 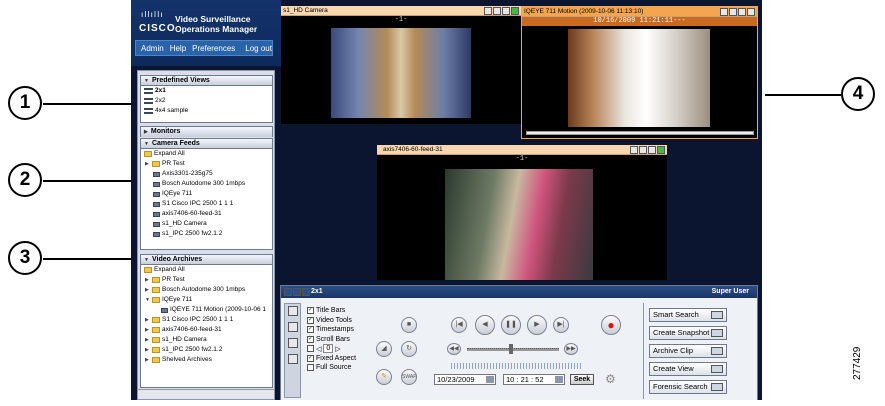 What do you see at coordinates (688, 387) in the screenshot?
I see `forensic-search-button: Forensic Search` at bounding box center [688, 387].